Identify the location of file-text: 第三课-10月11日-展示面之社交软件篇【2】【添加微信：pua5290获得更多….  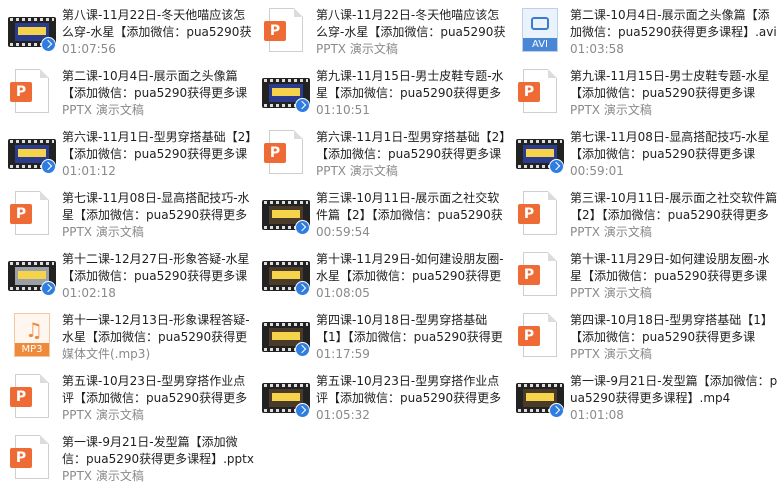
(674, 215).